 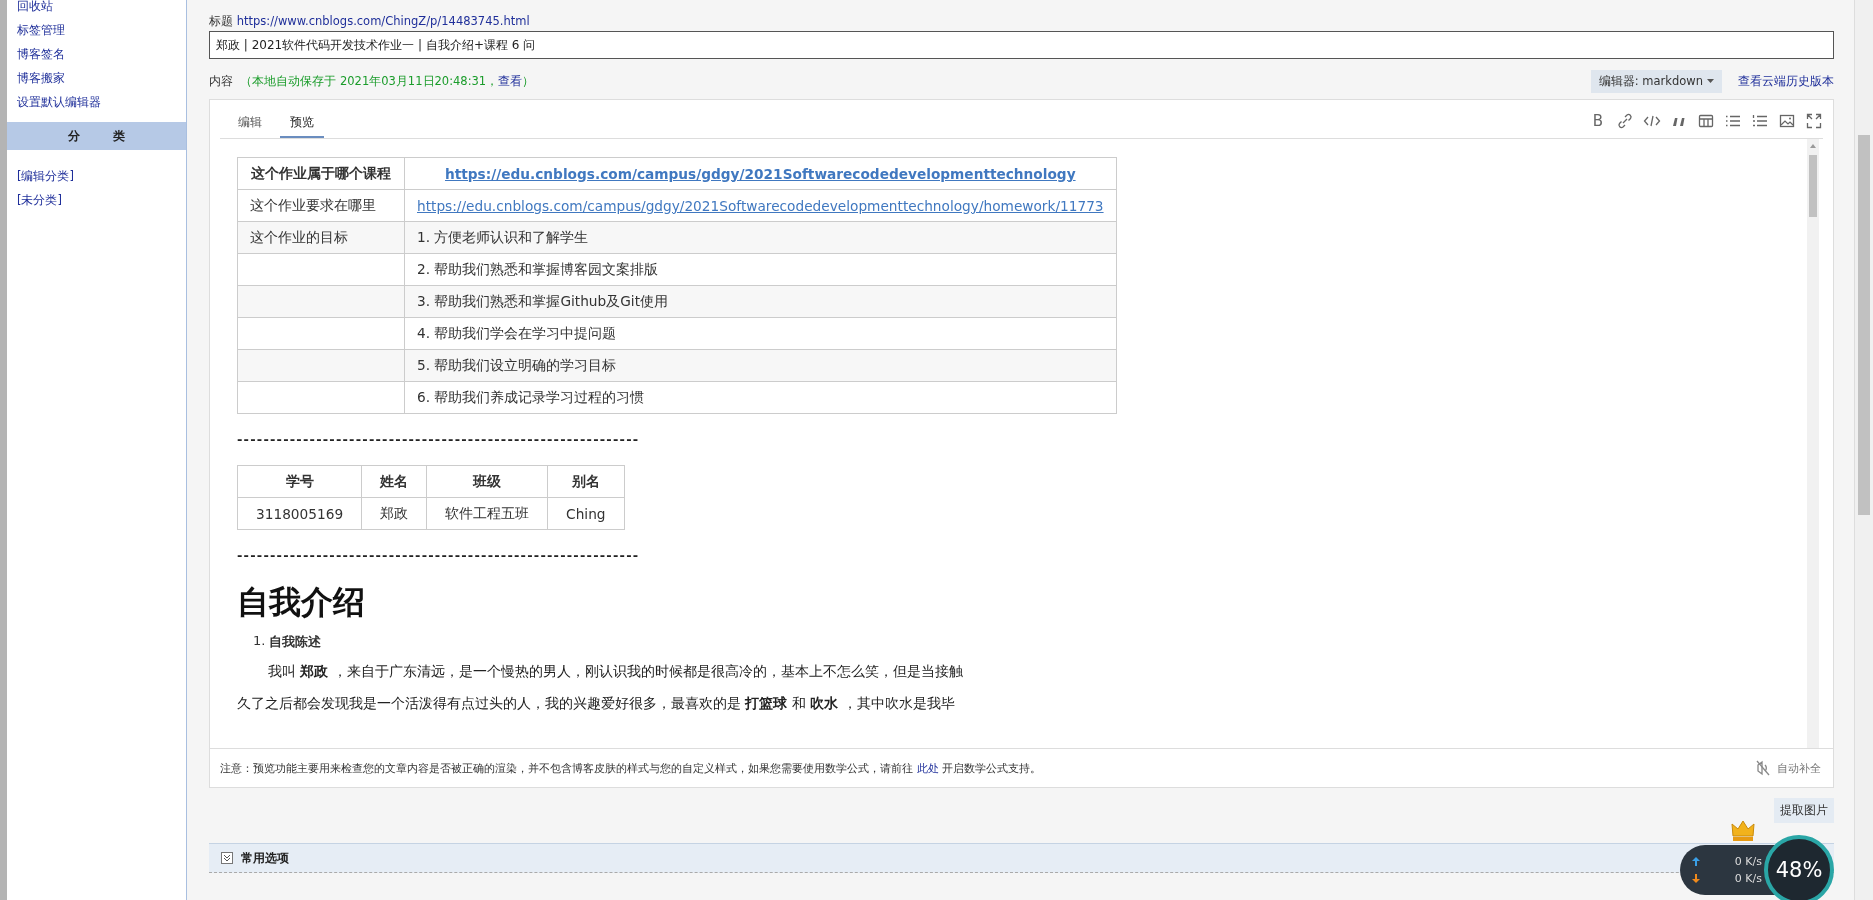 I want to click on autosave-note: （本地自动保存于 2021年03月11日20:48:31，, so click(x=369, y=81).